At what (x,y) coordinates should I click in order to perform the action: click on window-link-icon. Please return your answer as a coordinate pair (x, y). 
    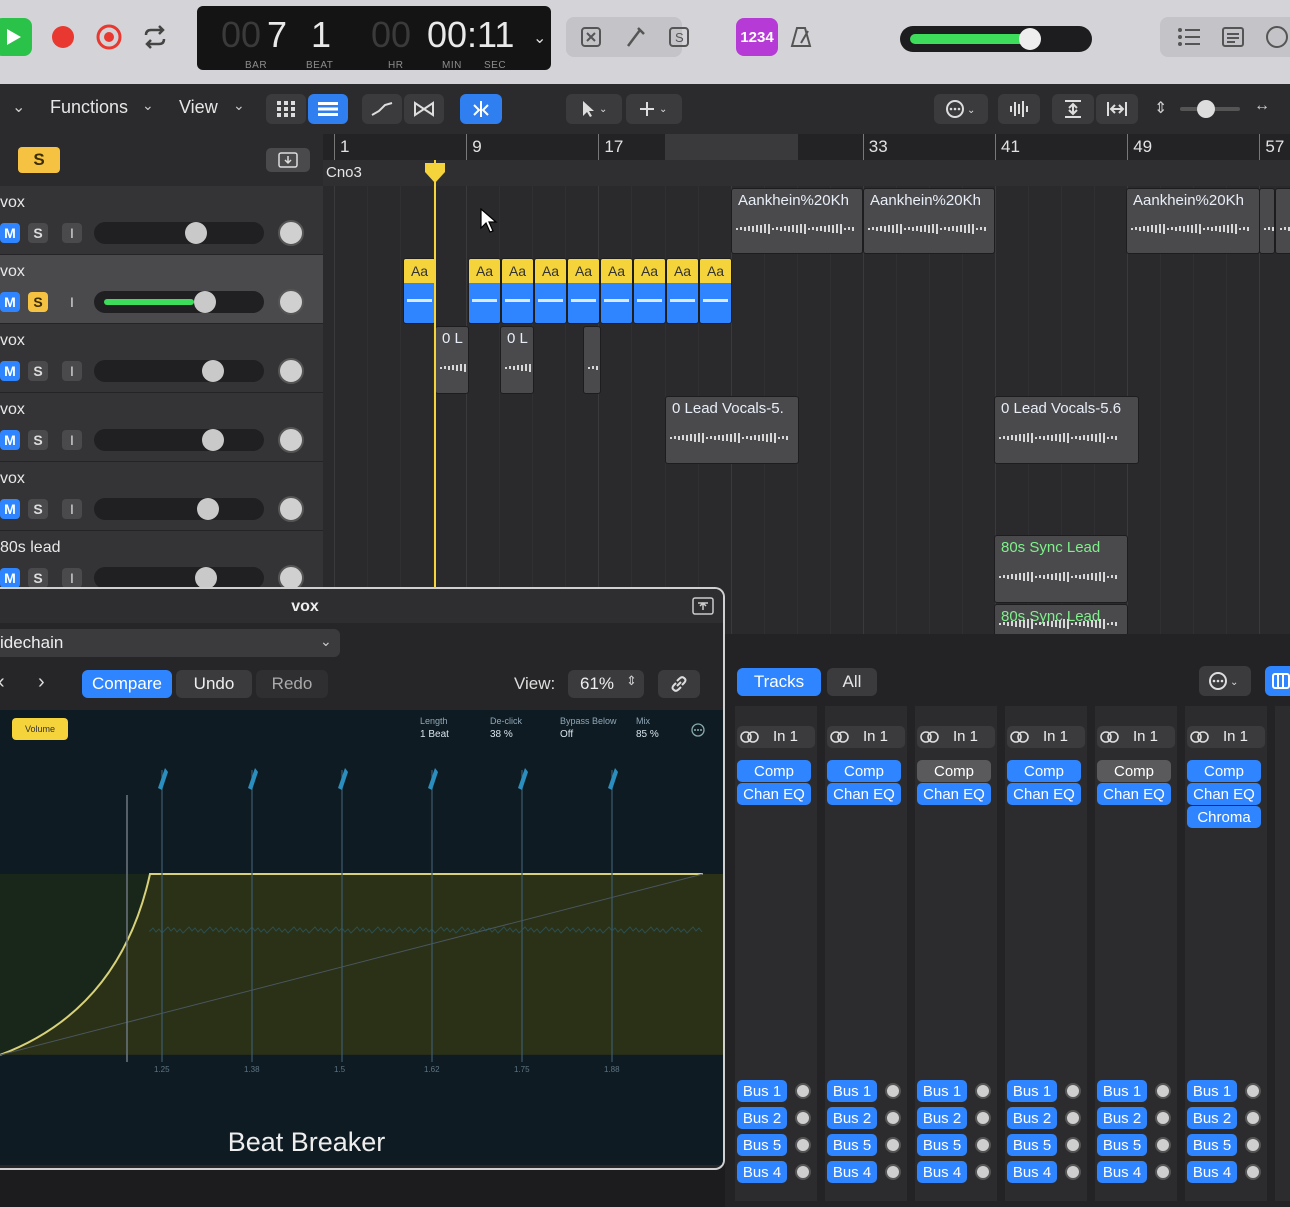
    Looking at the image, I should click on (703, 608).